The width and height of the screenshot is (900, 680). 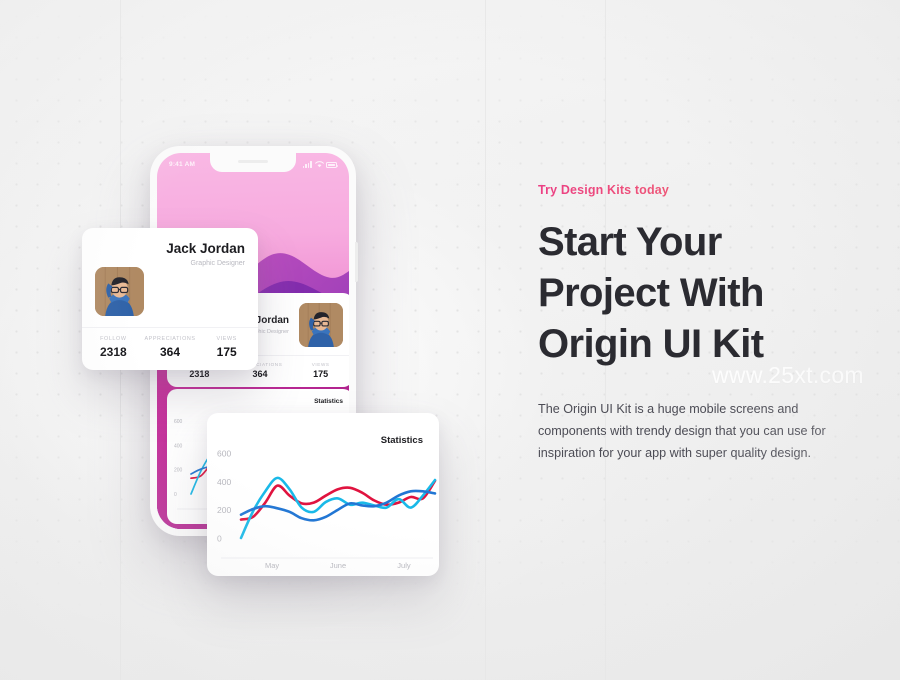 I want to click on profile-role: Graphic Designer, so click(x=217, y=263).